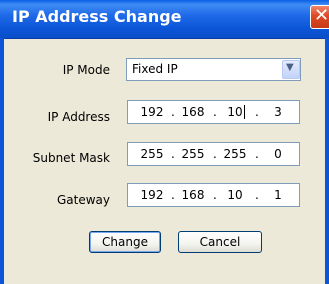 The width and height of the screenshot is (329, 284). I want to click on close-button: ✕, so click(319, 17).